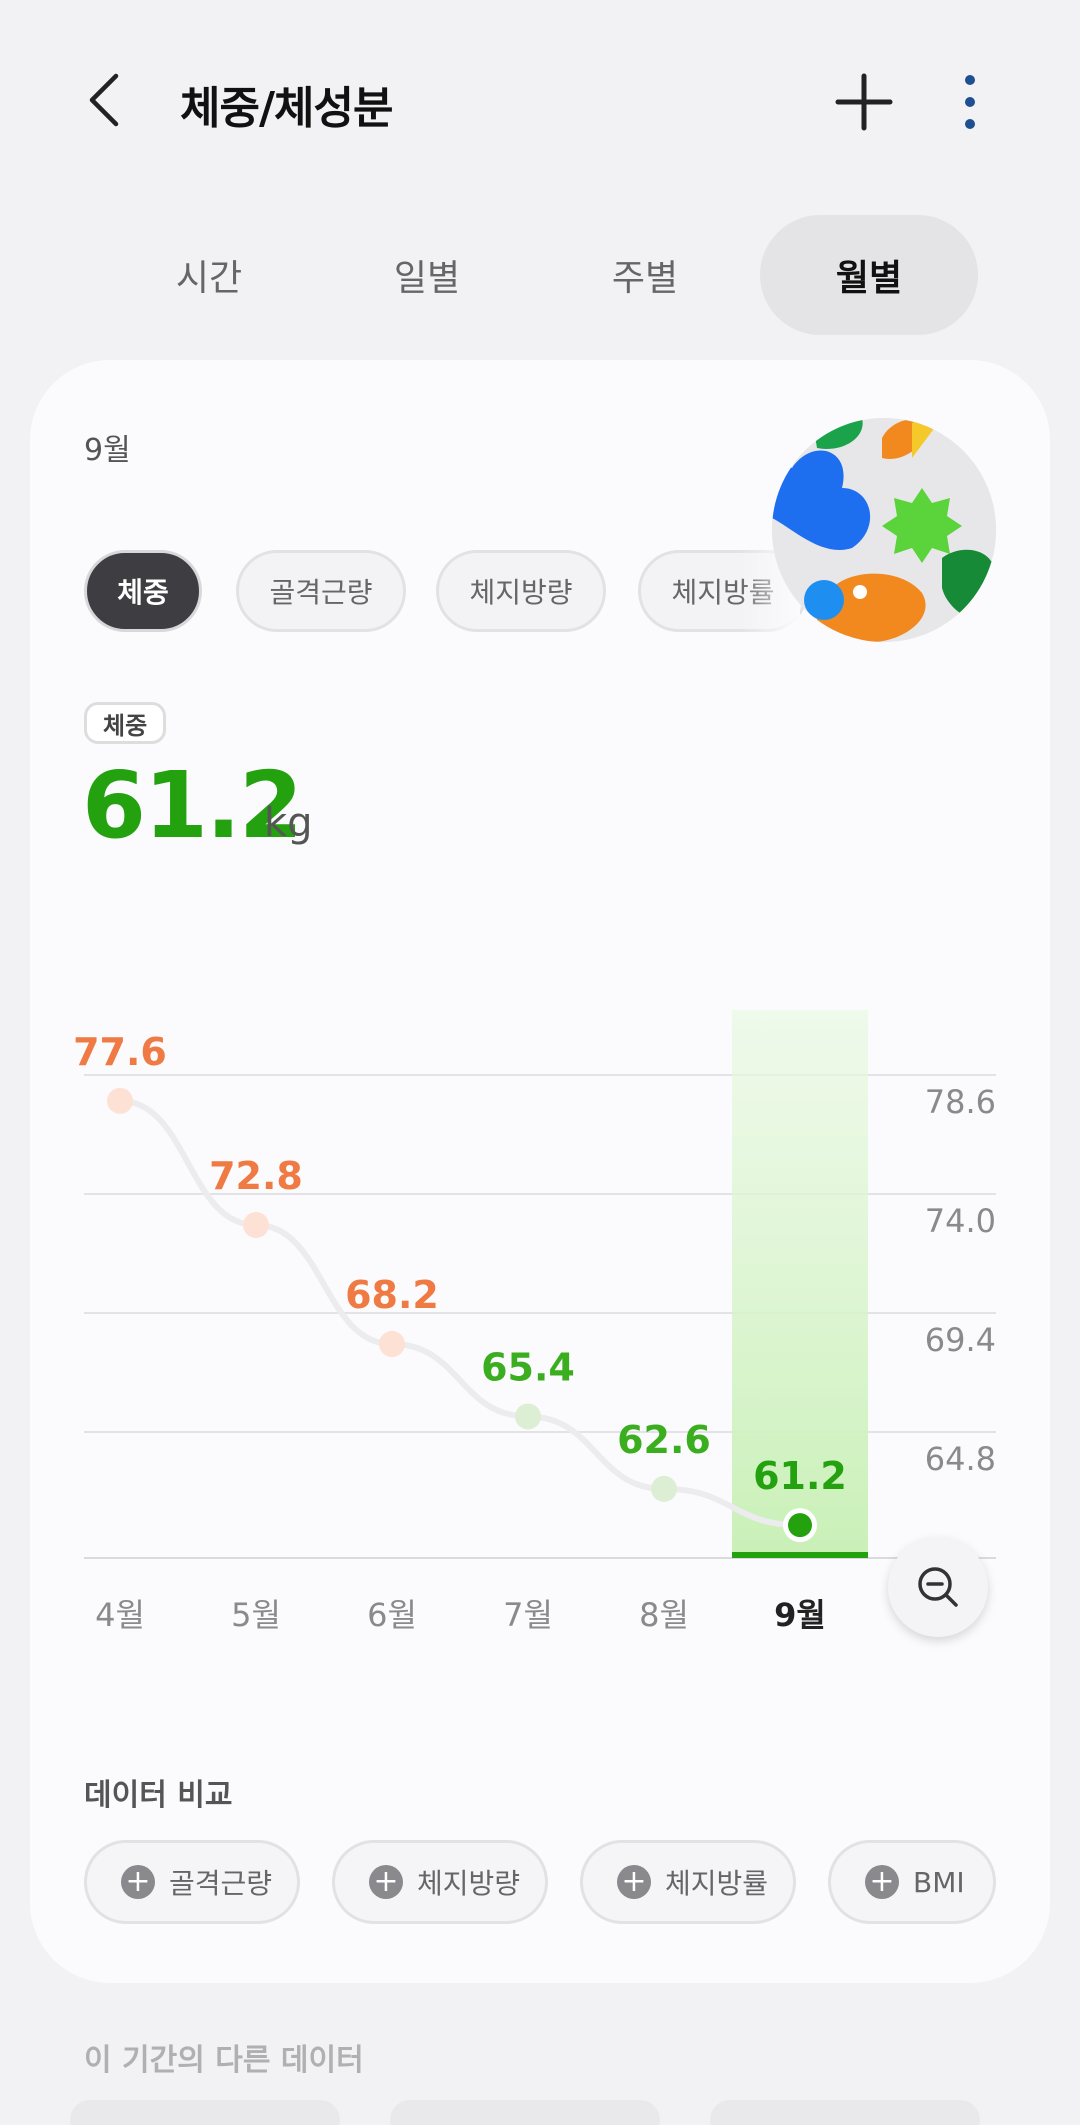 This screenshot has height=2125, width=1080. What do you see at coordinates (540, 100) in the screenshot?
I see `app-header: 체중/체성분` at bounding box center [540, 100].